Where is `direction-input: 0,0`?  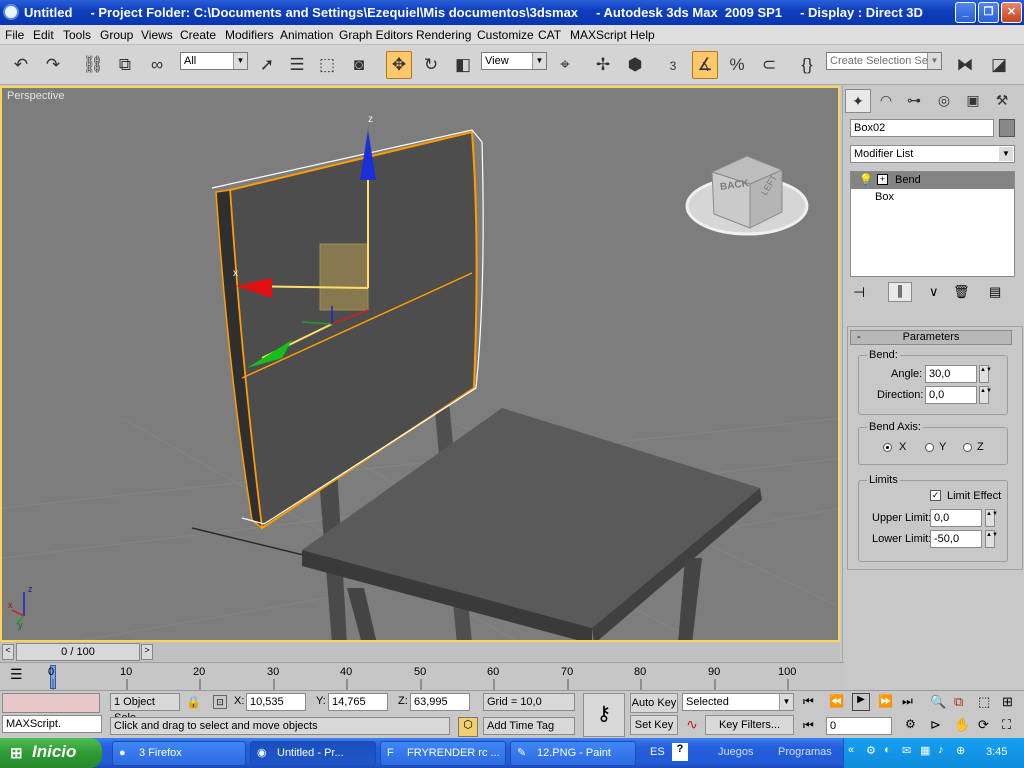
direction-input: 0,0 is located at coordinates (951, 395).